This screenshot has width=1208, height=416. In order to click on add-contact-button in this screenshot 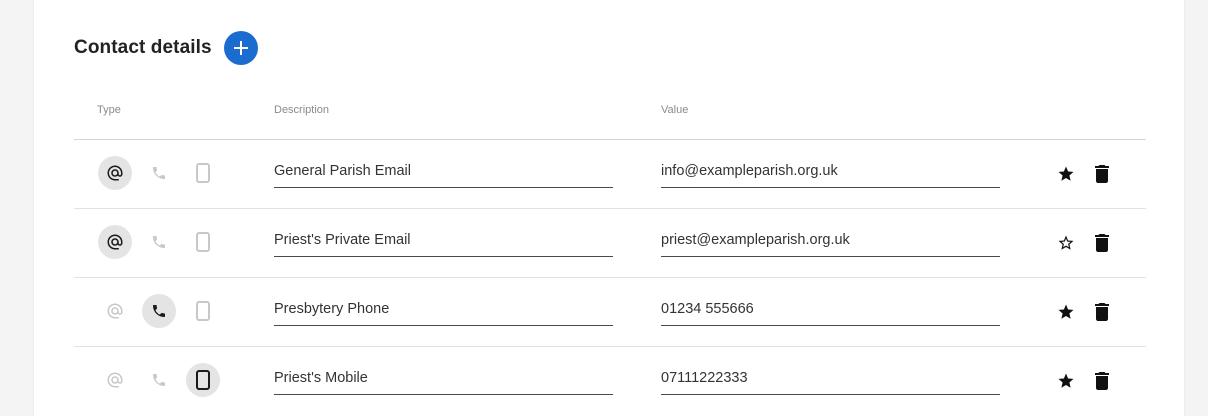, I will do `click(240, 48)`.